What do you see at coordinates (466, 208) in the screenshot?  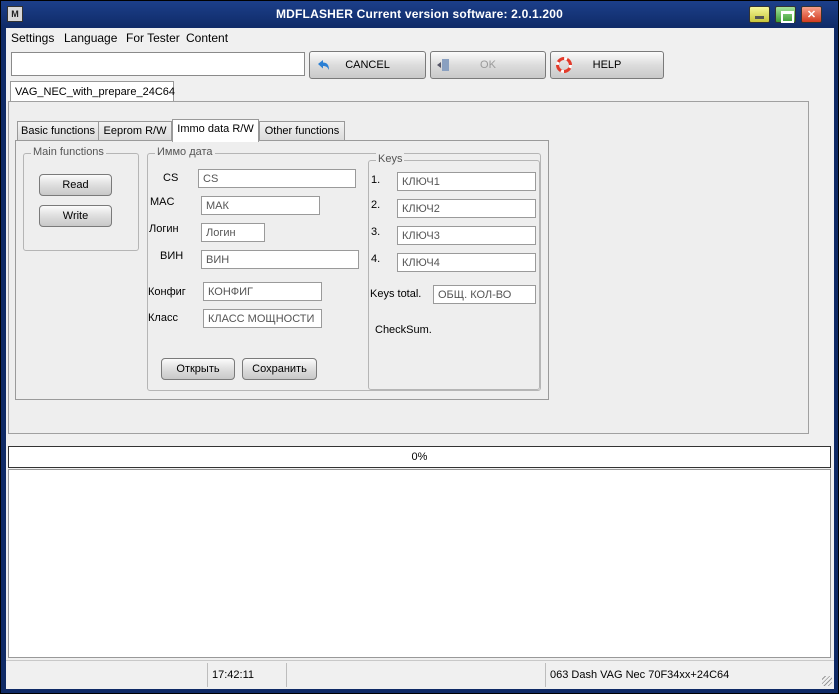 I see `key2-field: КЛЮЧ2` at bounding box center [466, 208].